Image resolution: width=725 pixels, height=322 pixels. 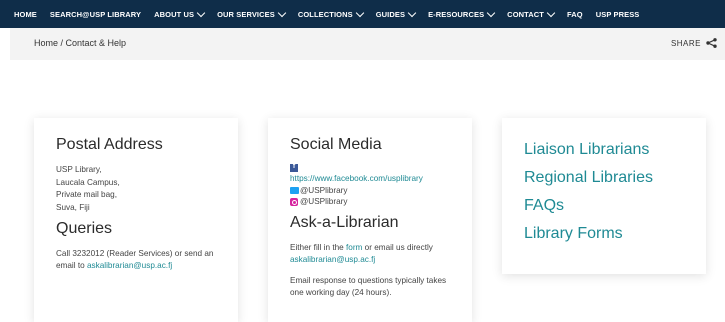 What do you see at coordinates (336, 144) in the screenshot?
I see `social-media-title: Social Media` at bounding box center [336, 144].